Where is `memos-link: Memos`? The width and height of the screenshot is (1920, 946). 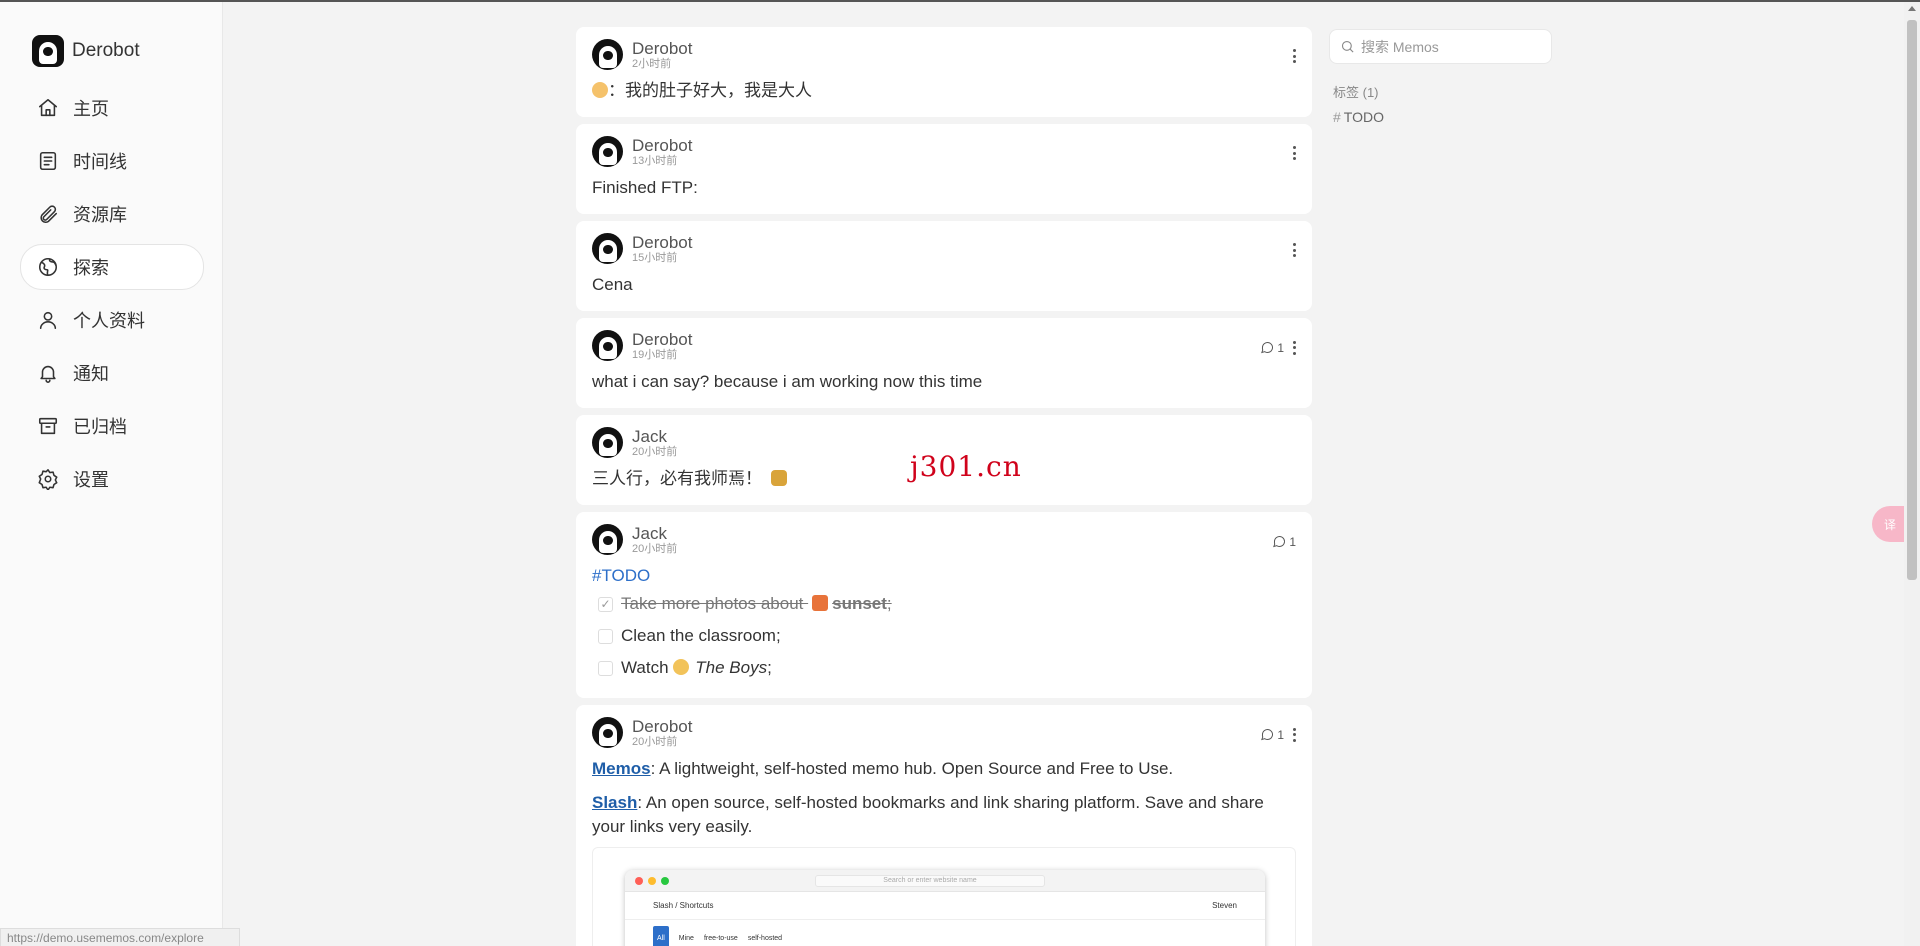 memos-link: Memos is located at coordinates (621, 768).